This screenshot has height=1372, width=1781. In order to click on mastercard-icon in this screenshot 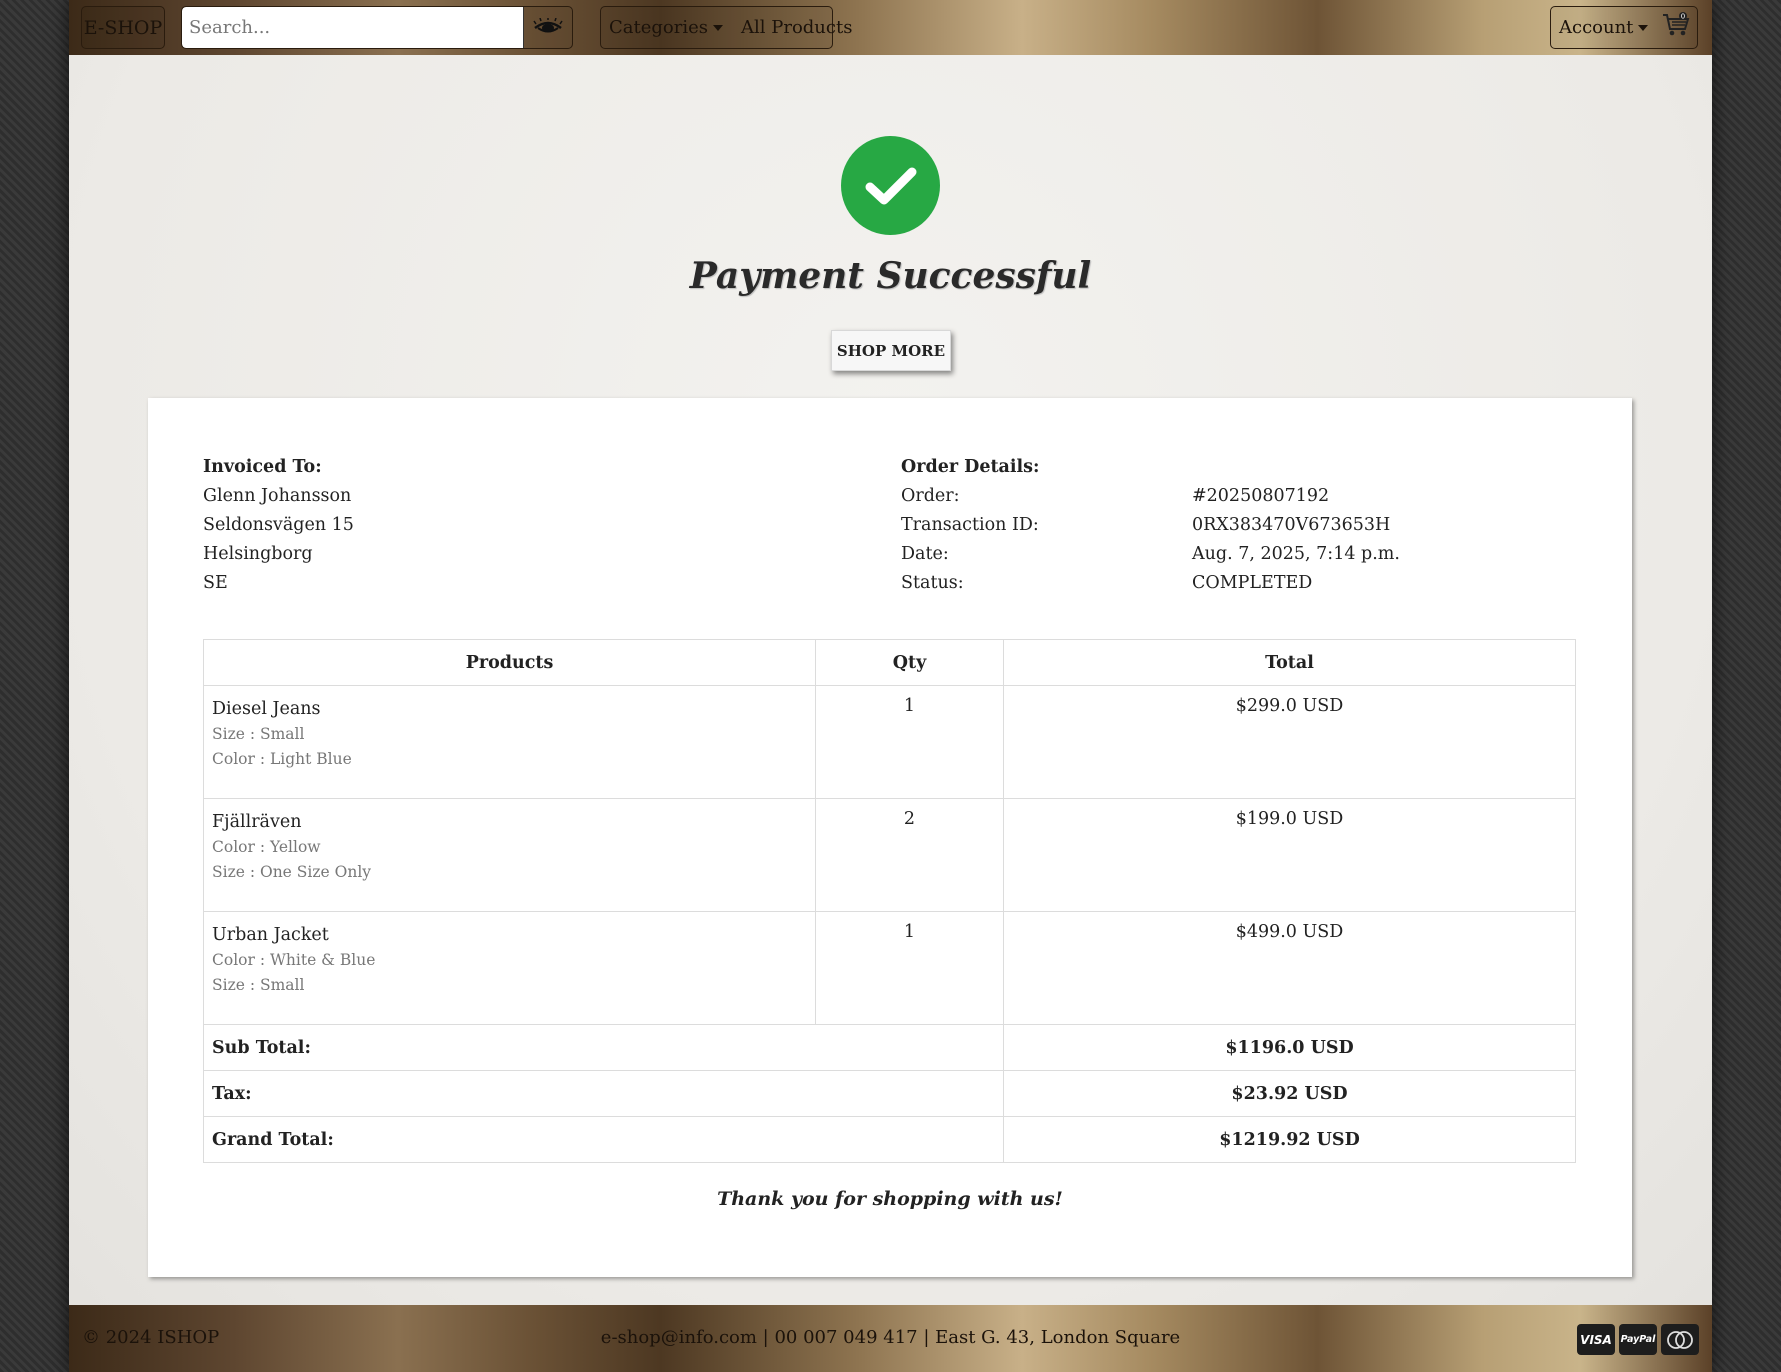, I will do `click(1680, 1339)`.